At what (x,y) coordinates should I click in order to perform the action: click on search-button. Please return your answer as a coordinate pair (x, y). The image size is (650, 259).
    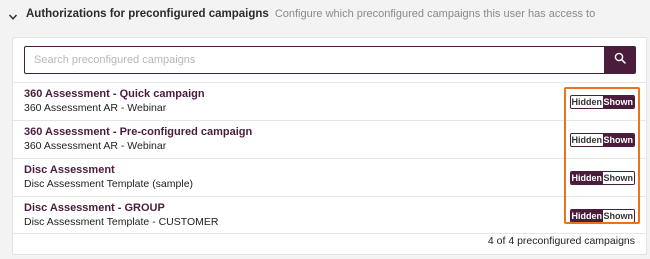
    Looking at the image, I should click on (620, 60).